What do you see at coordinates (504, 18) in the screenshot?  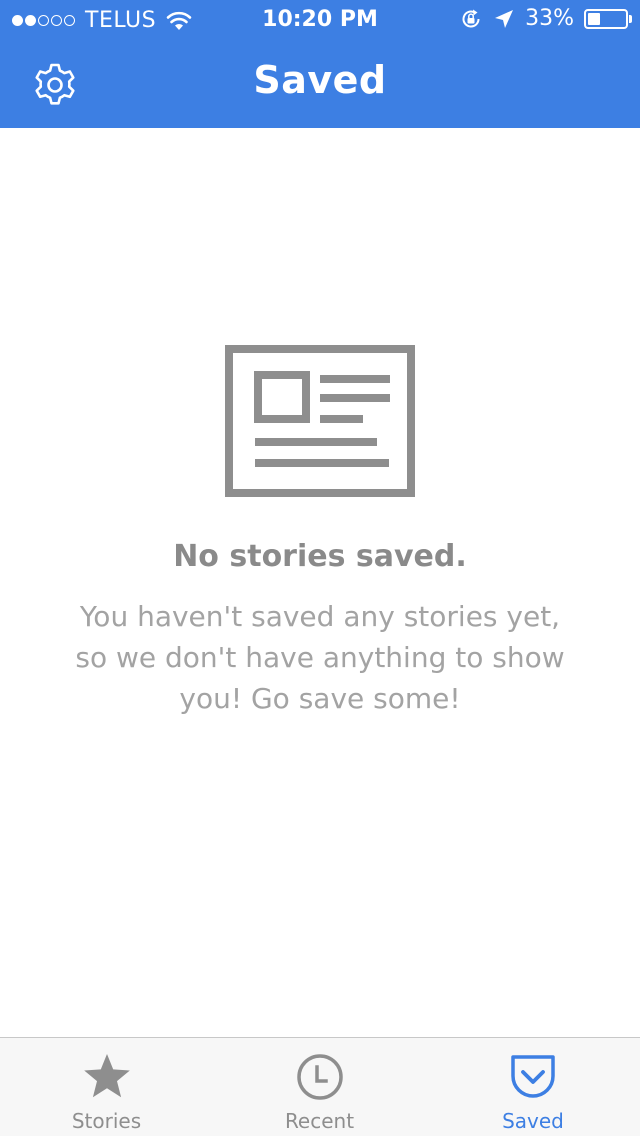 I see `location-arrow-icon` at bounding box center [504, 18].